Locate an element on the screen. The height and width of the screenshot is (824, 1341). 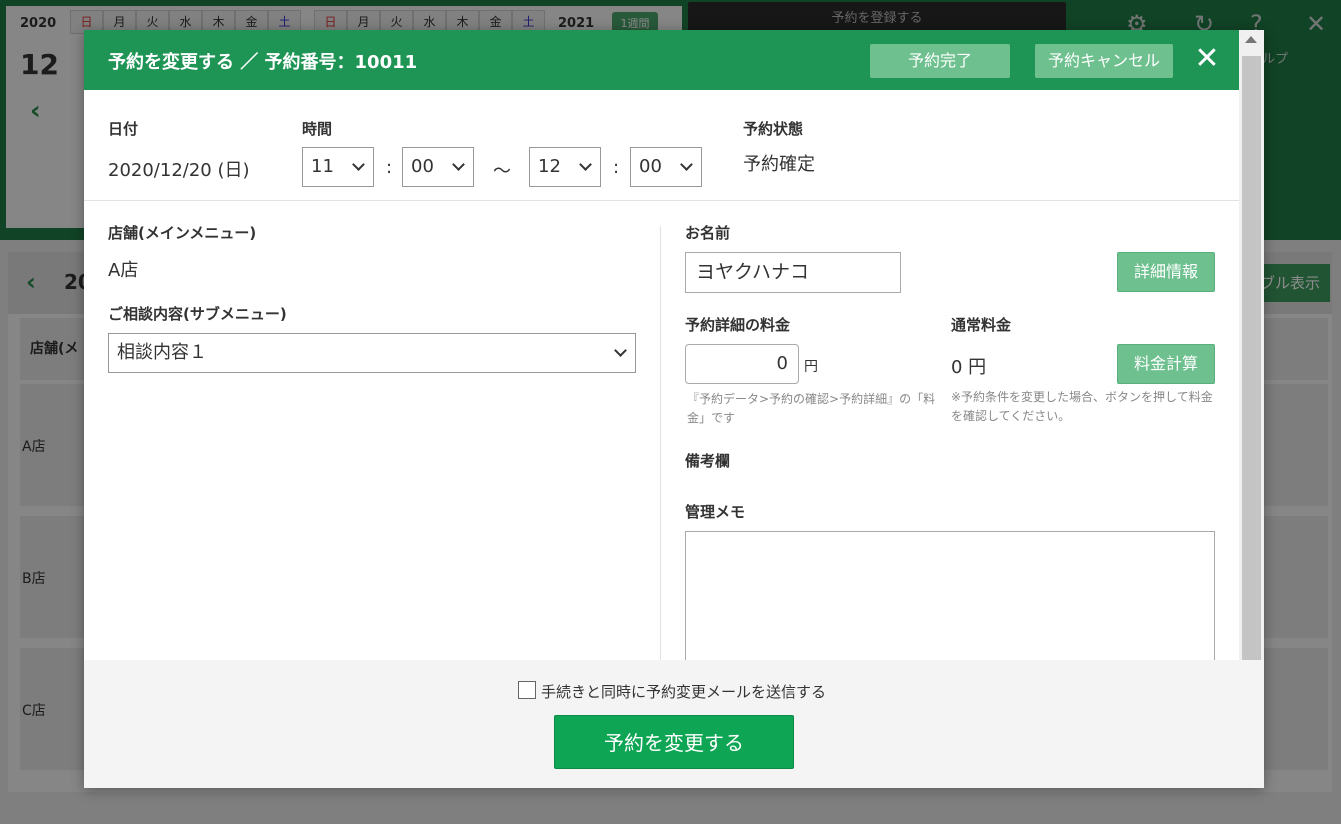
start-minute-value: 00 is located at coordinates (422, 166).